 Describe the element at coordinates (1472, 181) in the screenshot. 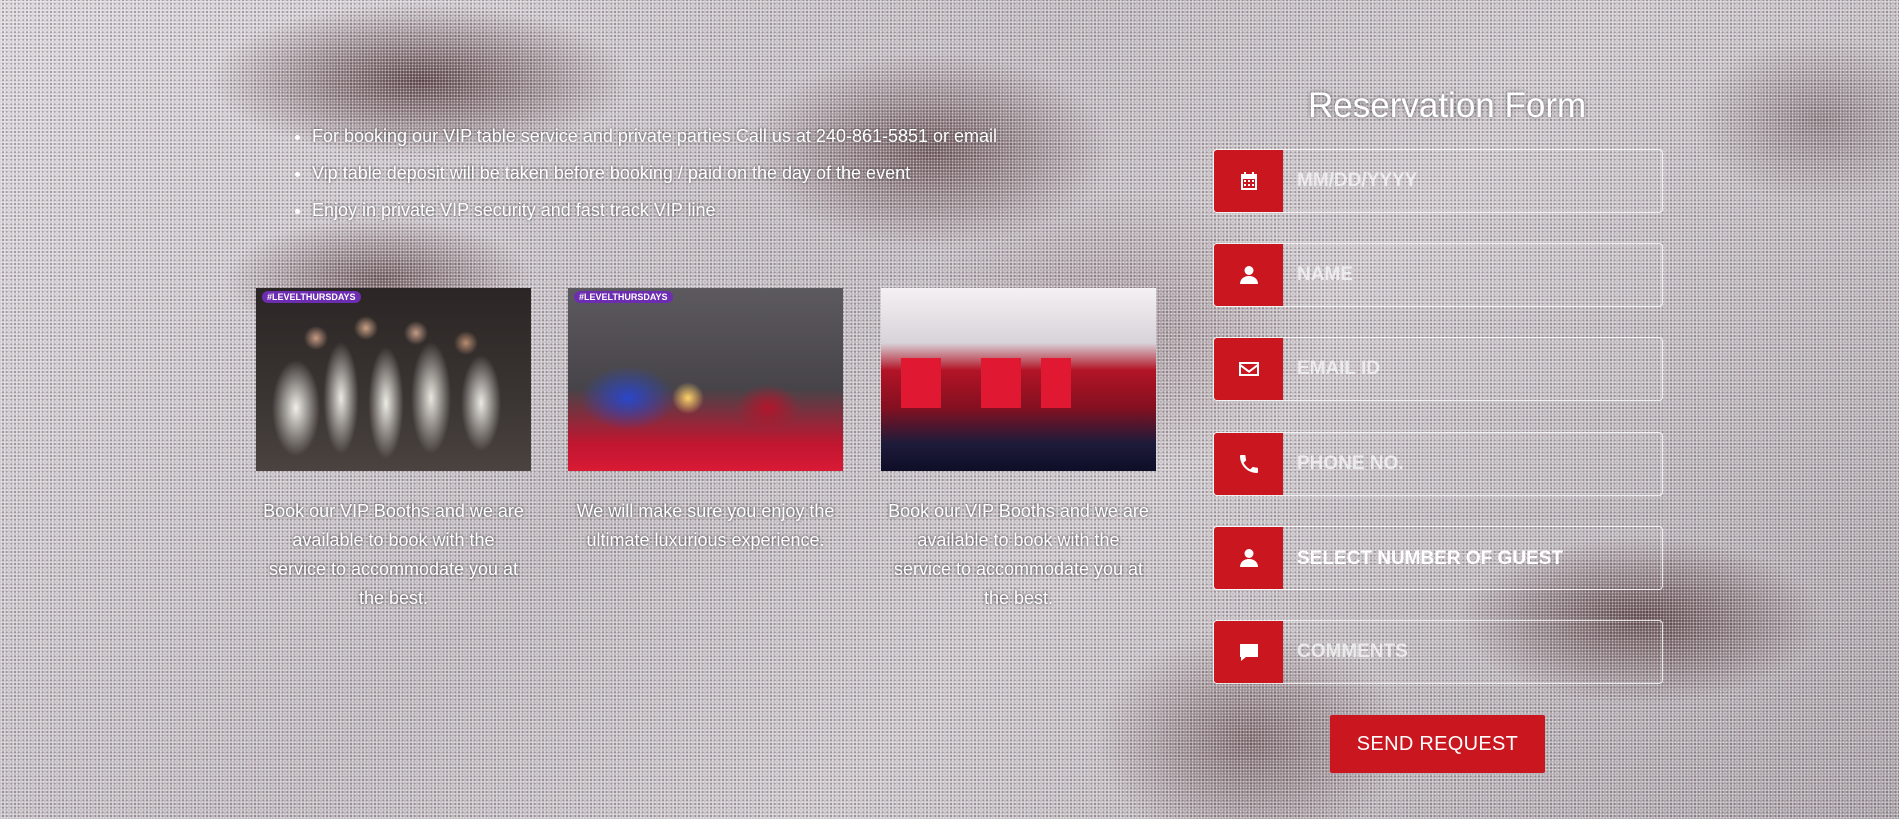

I see `date-input` at that location.